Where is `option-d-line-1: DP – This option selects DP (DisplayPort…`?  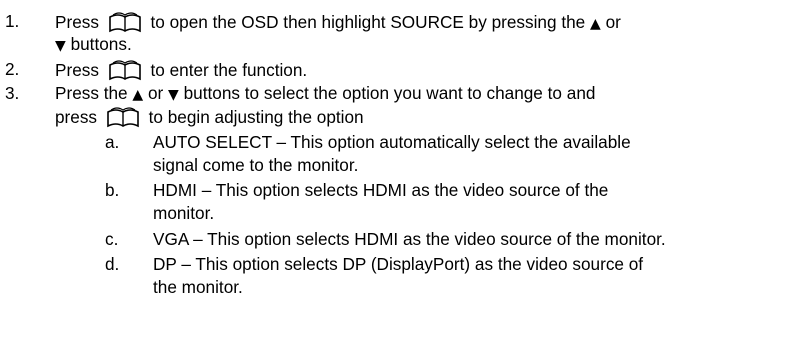
option-d-line-1: DP – This option selects DP (DisplayPort… is located at coordinates (398, 264).